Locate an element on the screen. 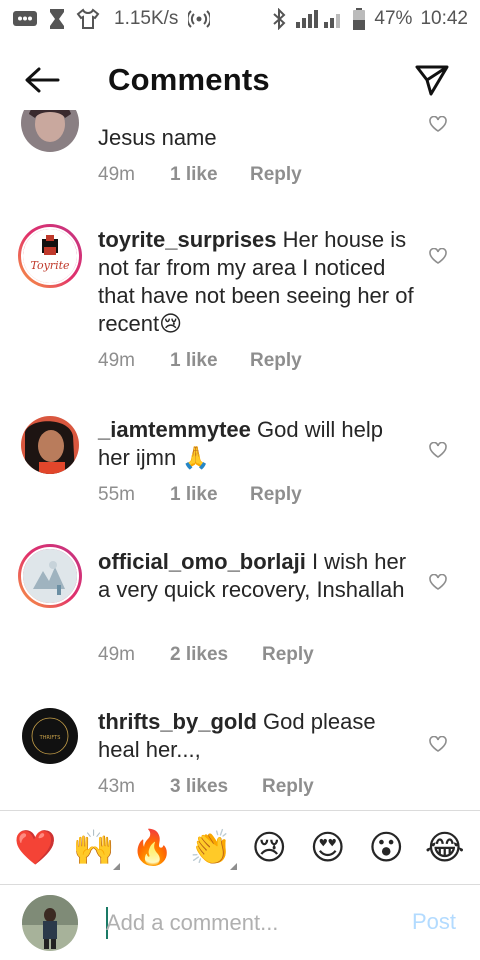 The image size is (480, 960). emoji-surprised: 😮 is located at coordinates (386, 848).